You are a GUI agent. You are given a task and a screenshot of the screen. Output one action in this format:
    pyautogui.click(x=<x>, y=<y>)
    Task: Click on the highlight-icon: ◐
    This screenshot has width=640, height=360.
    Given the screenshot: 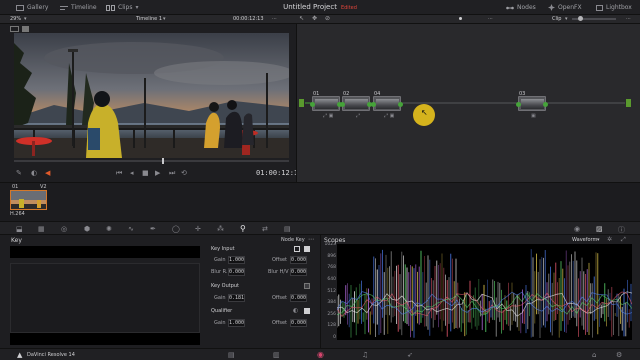 What is the action you would take?
    pyautogui.click(x=34, y=173)
    